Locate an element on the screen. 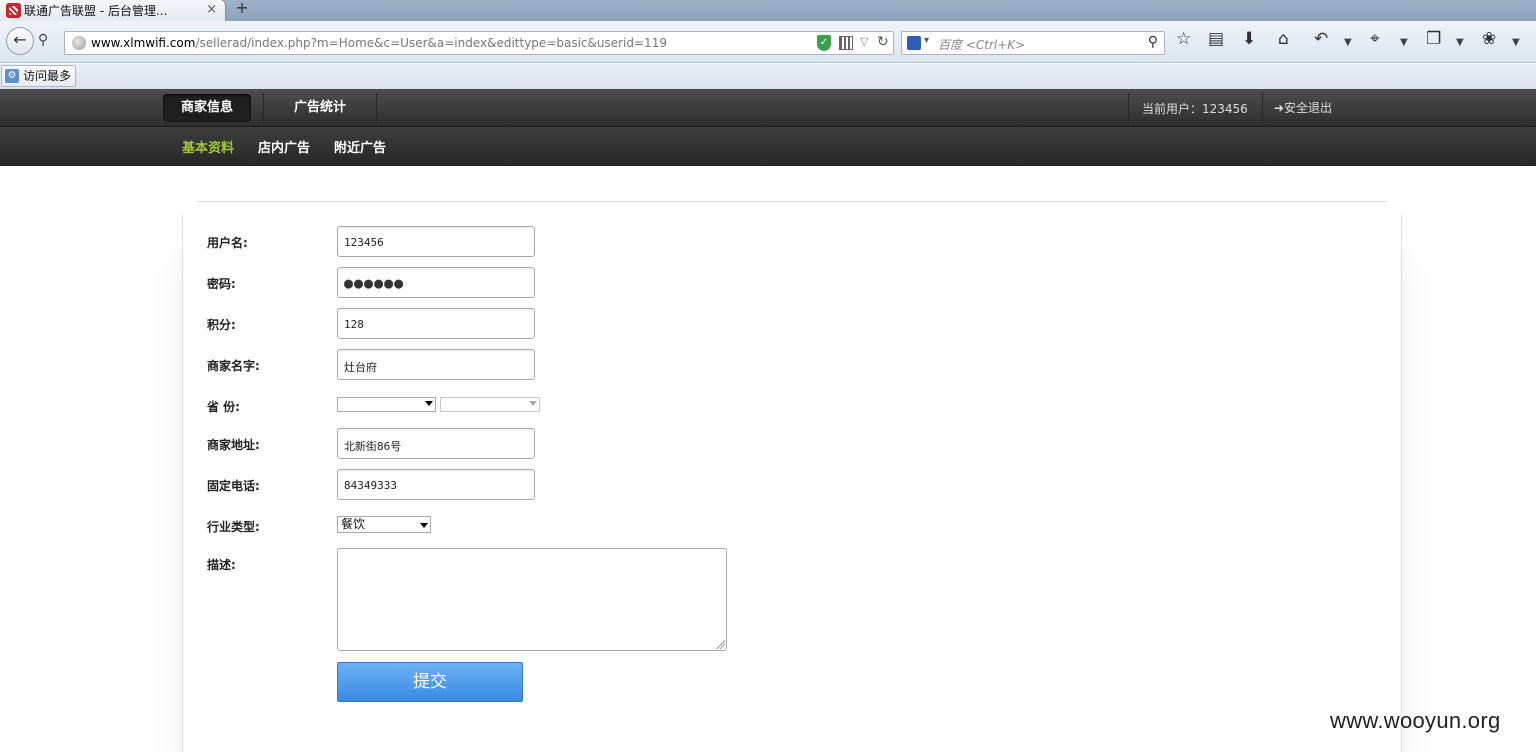 This screenshot has width=1536, height=752. industry-selected-value: 餐饮 is located at coordinates (353, 524).